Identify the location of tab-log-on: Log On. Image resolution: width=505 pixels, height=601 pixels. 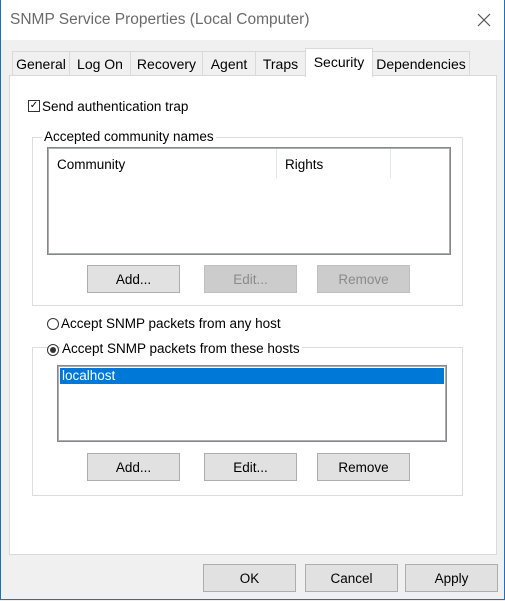
(100, 63).